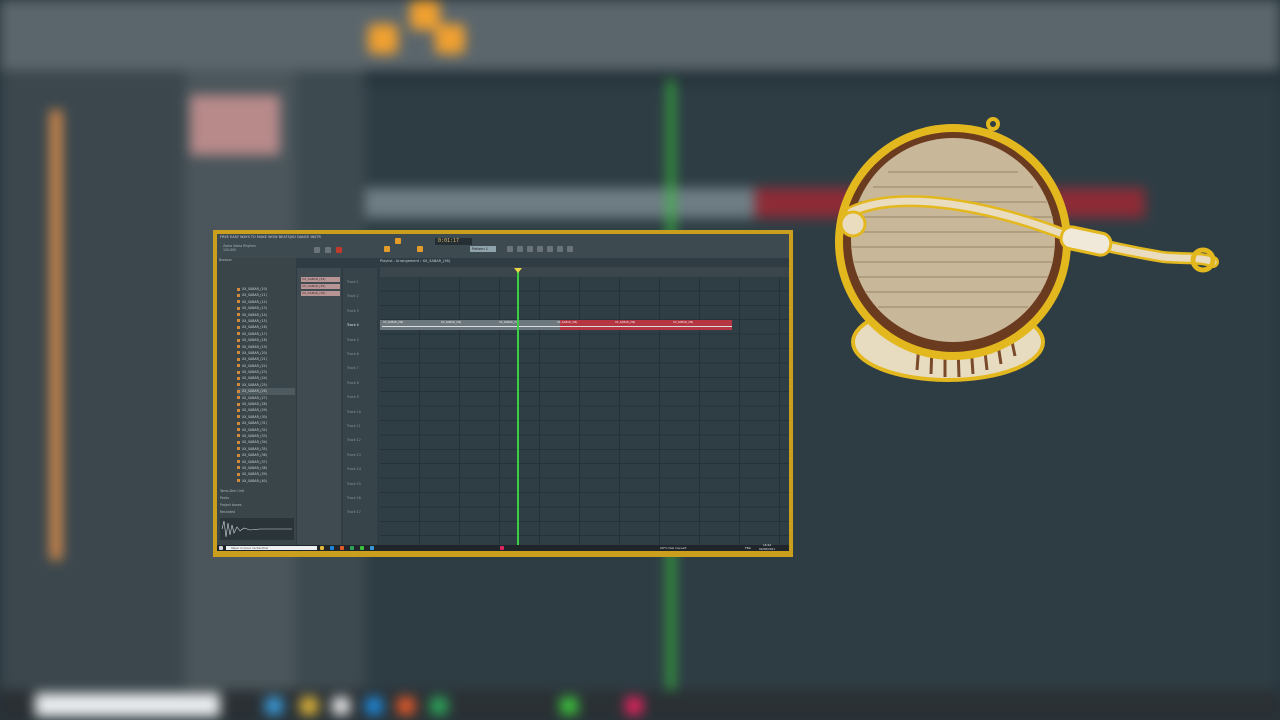 Image resolution: width=1280 pixels, height=720 pixels. What do you see at coordinates (646, 325) in the screenshot?
I see `audio-clip-selected` at bounding box center [646, 325].